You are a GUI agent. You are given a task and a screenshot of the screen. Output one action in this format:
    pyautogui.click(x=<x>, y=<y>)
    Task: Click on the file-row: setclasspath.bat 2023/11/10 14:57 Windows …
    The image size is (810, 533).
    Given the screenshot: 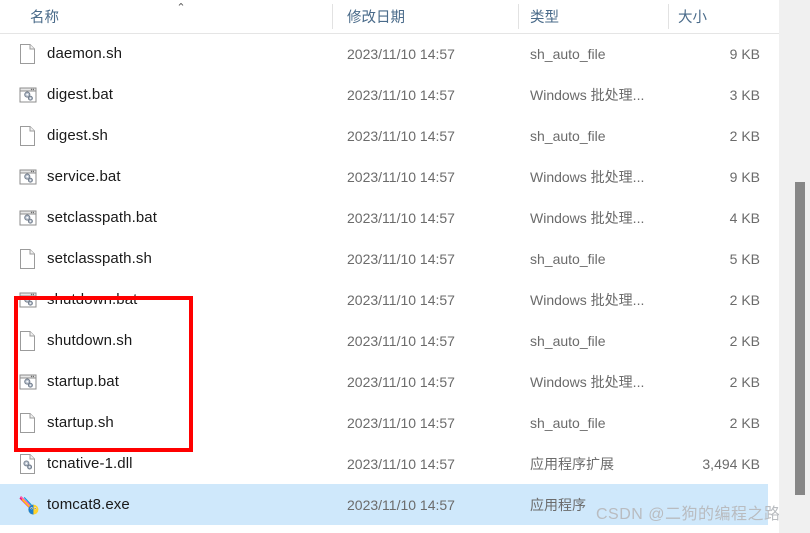 What is the action you would take?
    pyautogui.click(x=384, y=217)
    